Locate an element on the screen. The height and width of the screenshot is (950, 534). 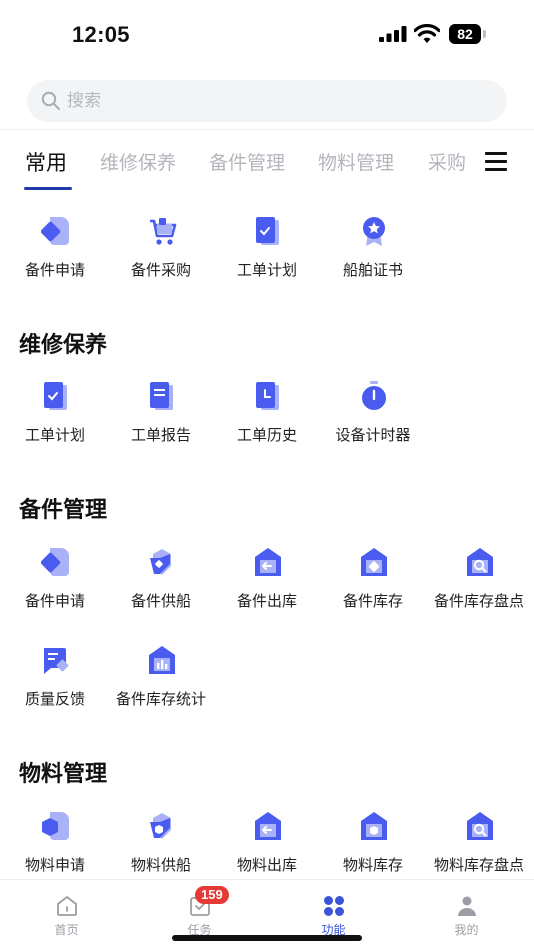
search-icon is located at coordinates (50, 100).